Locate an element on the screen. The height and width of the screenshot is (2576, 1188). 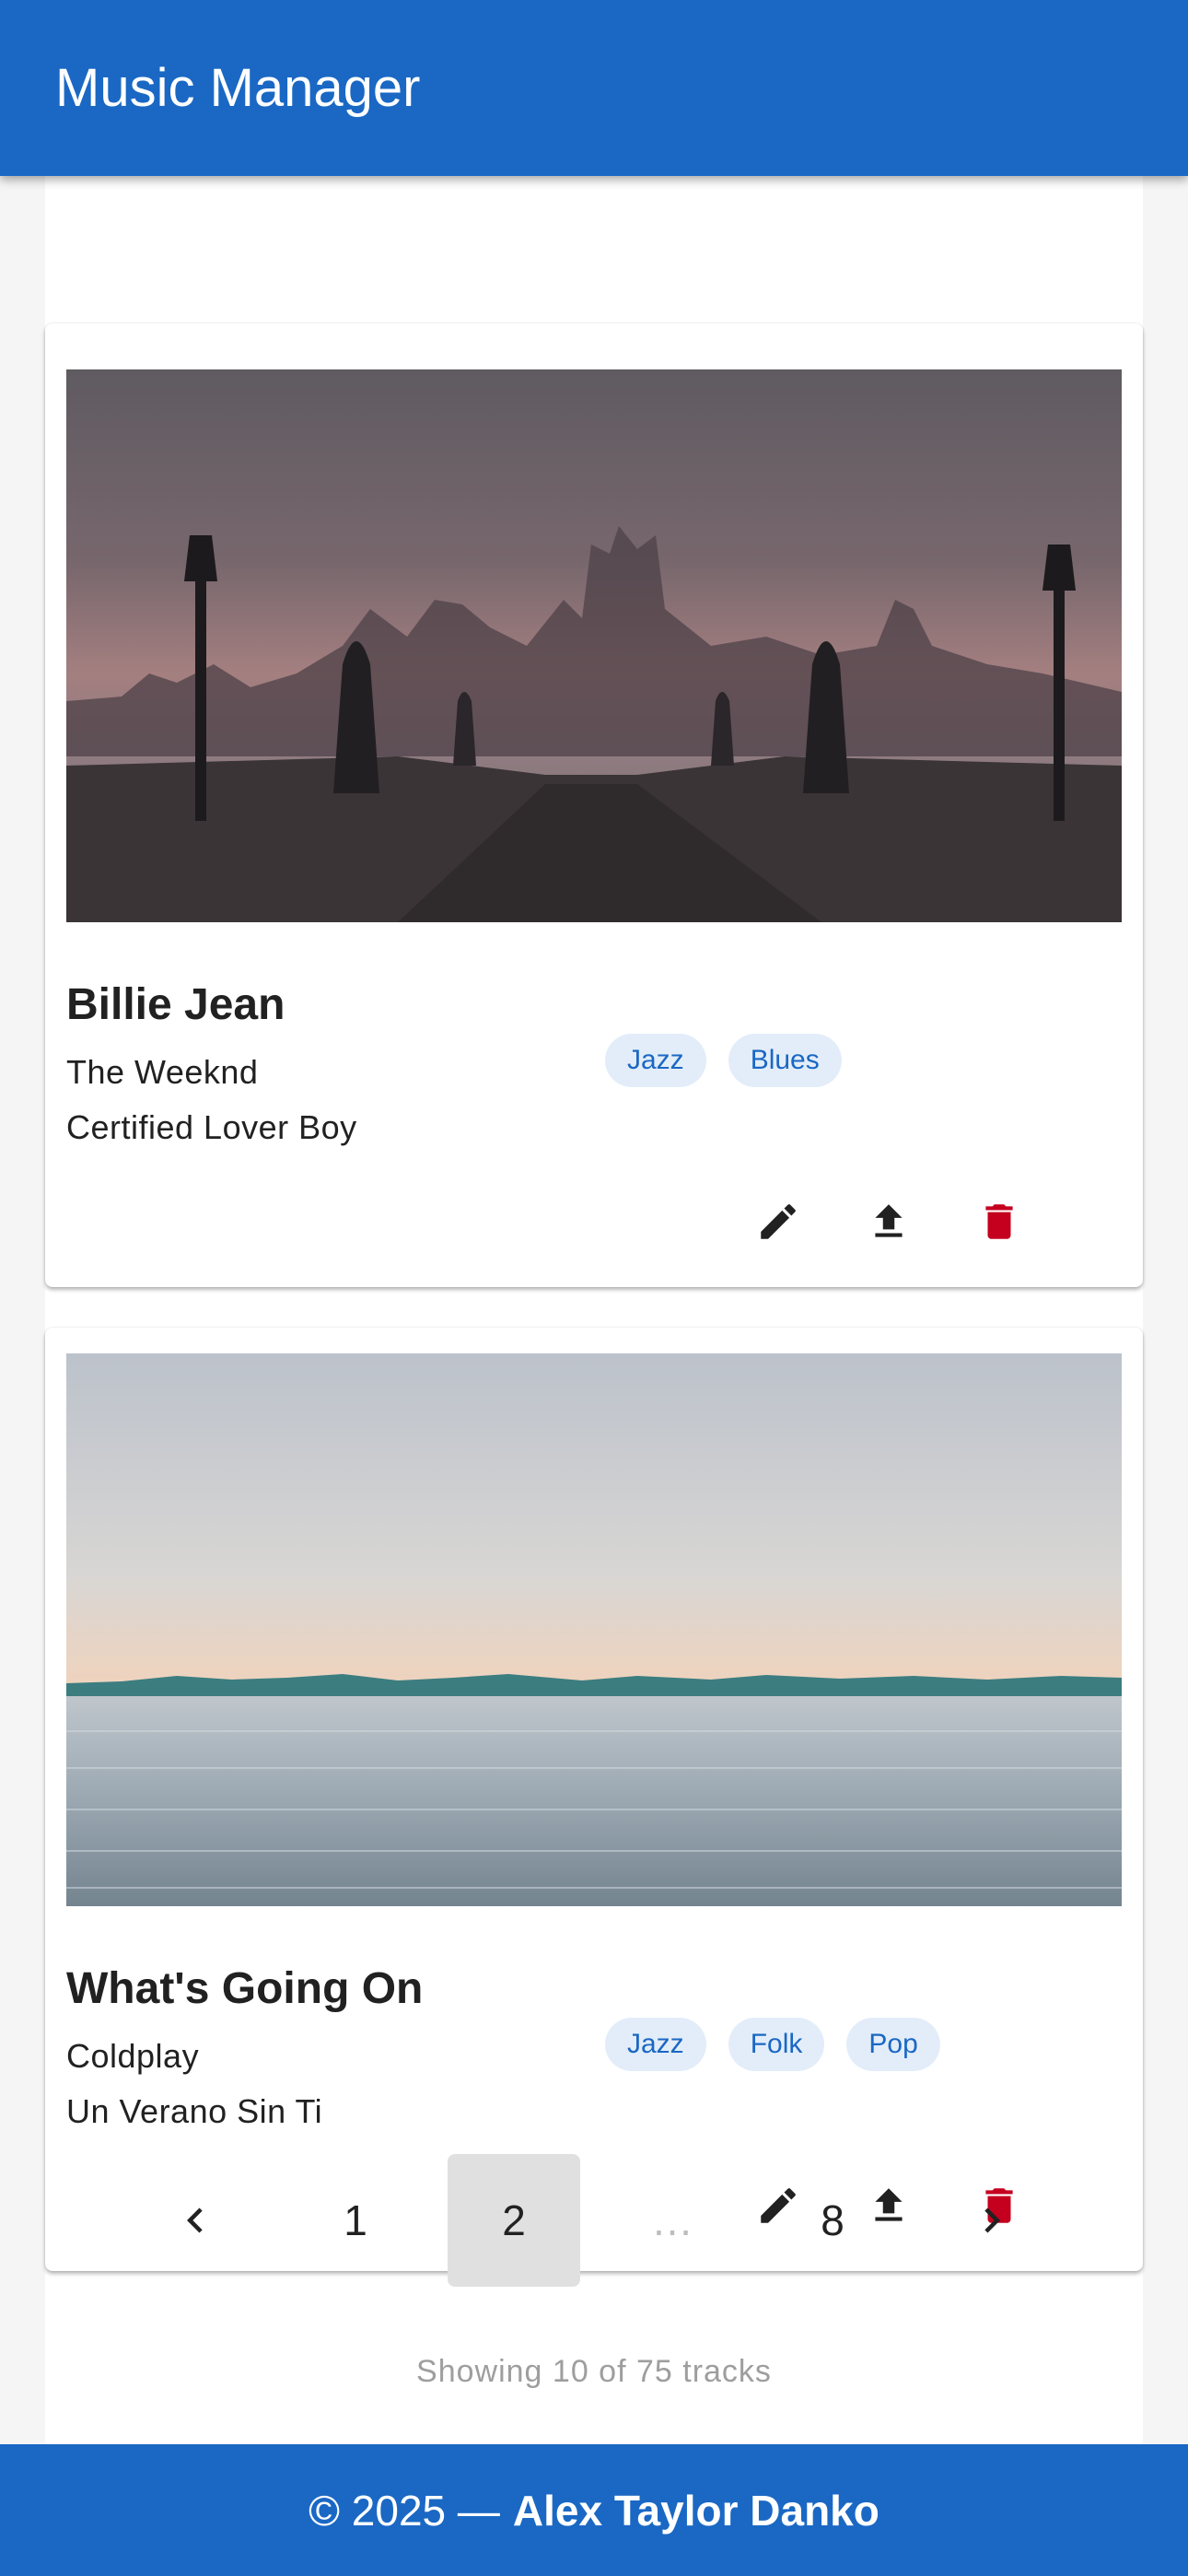
track-artist: The Weeknd is located at coordinates (162, 1072).